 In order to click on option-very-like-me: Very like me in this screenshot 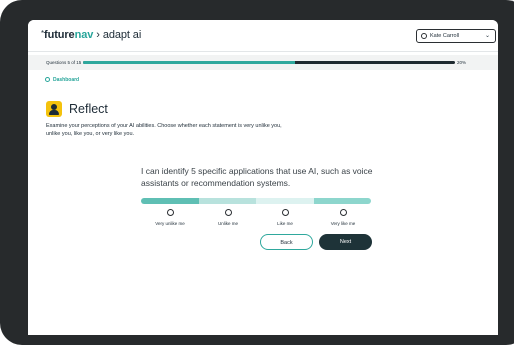, I will do `click(343, 217)`.